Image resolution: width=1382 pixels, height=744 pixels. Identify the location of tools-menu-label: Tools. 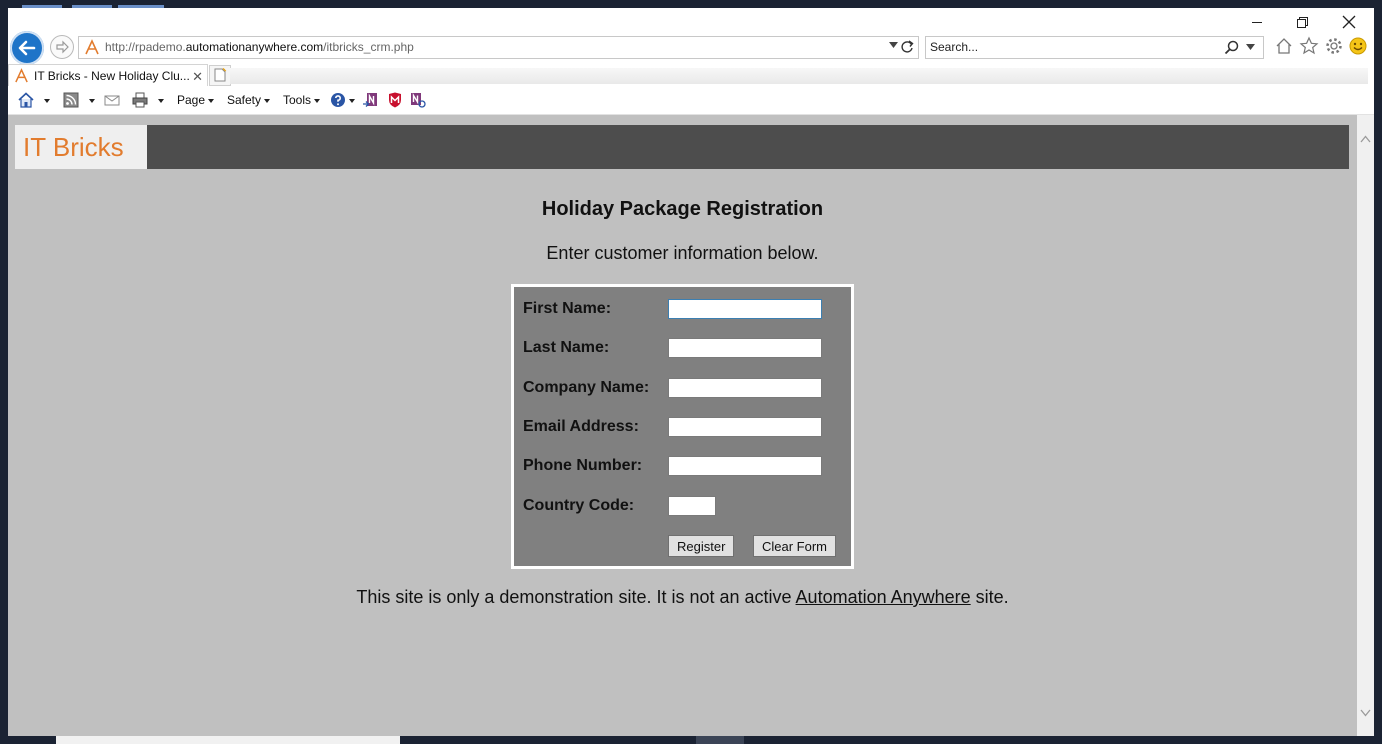
(297, 100).